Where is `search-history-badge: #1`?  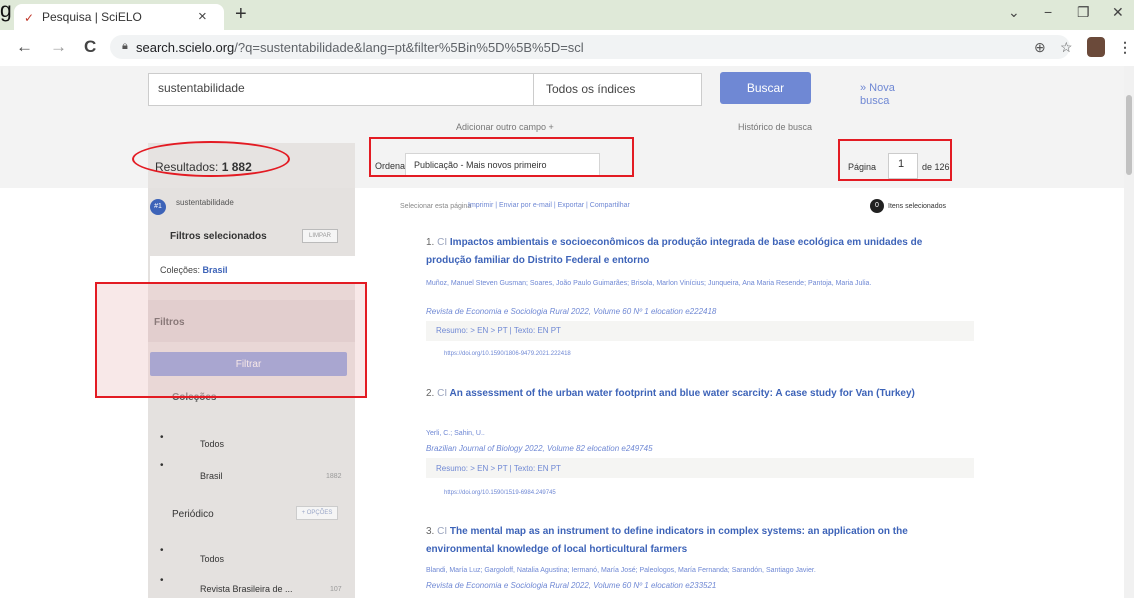 search-history-badge: #1 is located at coordinates (158, 207).